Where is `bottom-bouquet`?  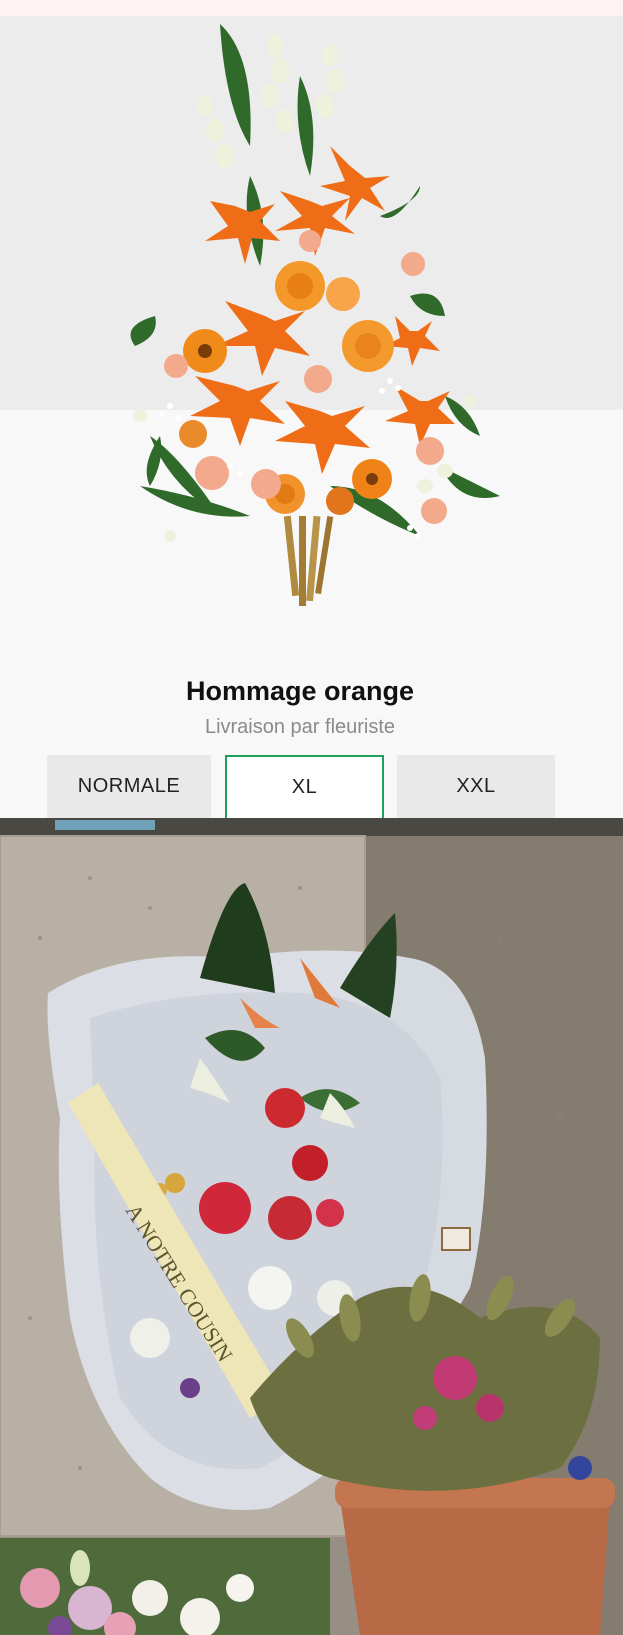 bottom-bouquet is located at coordinates (165, 1586).